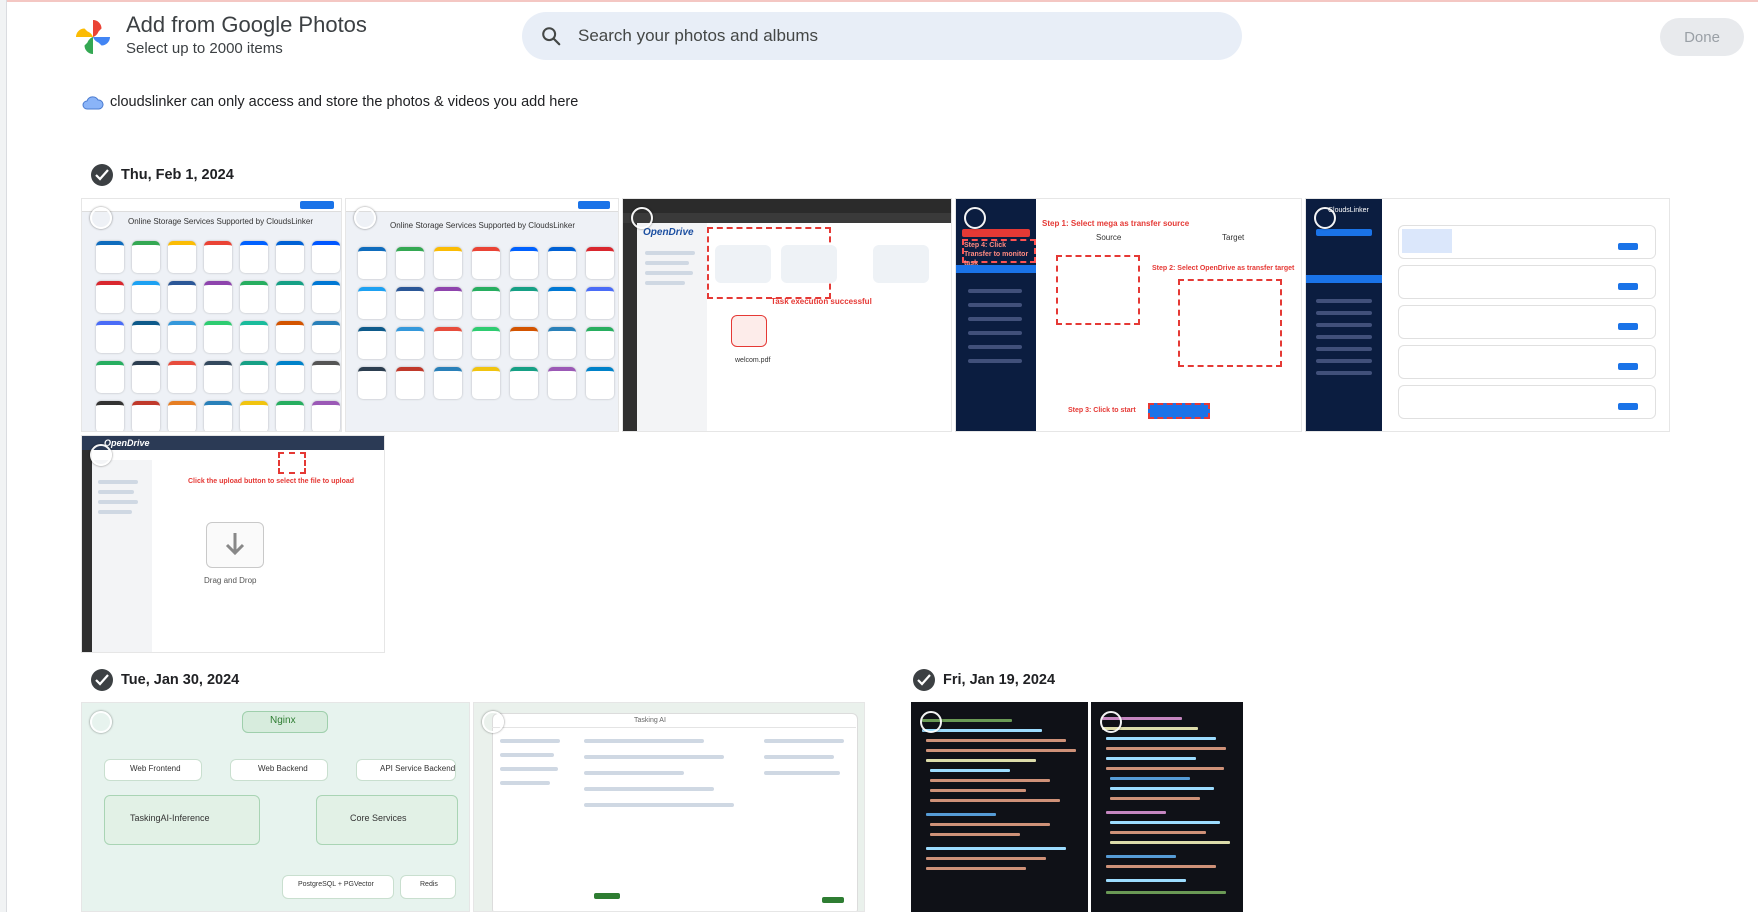 The width and height of the screenshot is (1758, 912). What do you see at coordinates (204, 48) in the screenshot?
I see `selection-limit-subtitle: Select up to 2000 items` at bounding box center [204, 48].